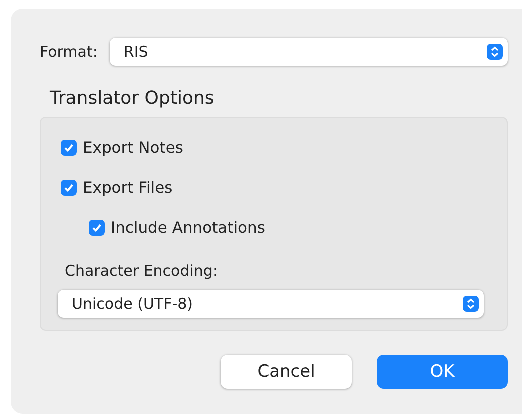 This screenshot has height=419, width=522. What do you see at coordinates (188, 228) in the screenshot?
I see `checkbox-label: Include Annotations` at bounding box center [188, 228].